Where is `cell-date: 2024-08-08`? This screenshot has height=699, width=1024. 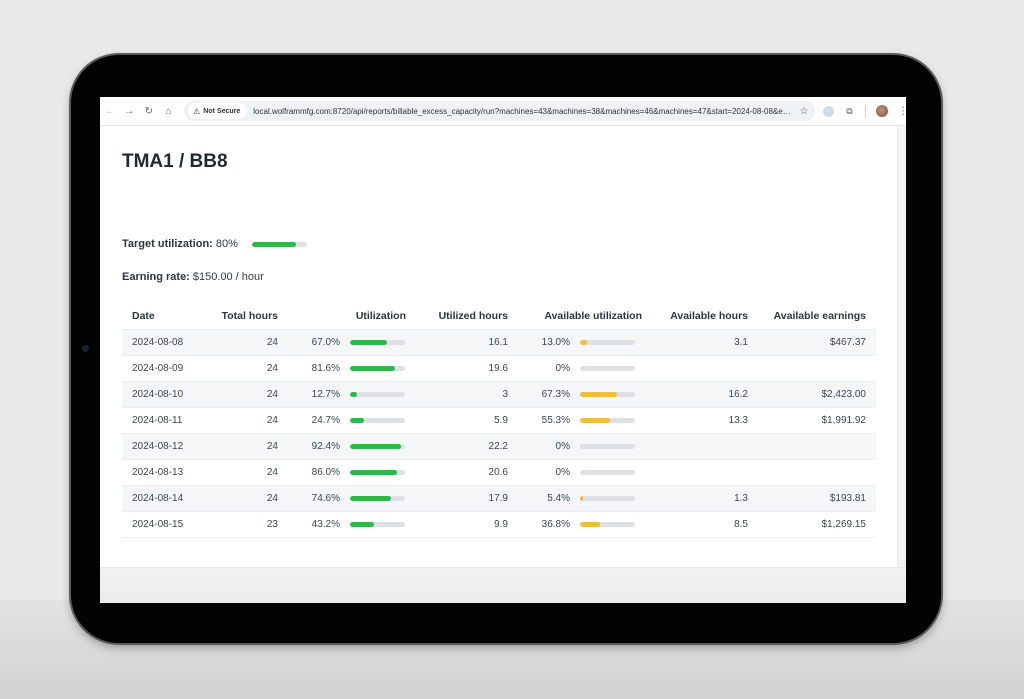
cell-date: 2024-08-08 is located at coordinates (166, 342).